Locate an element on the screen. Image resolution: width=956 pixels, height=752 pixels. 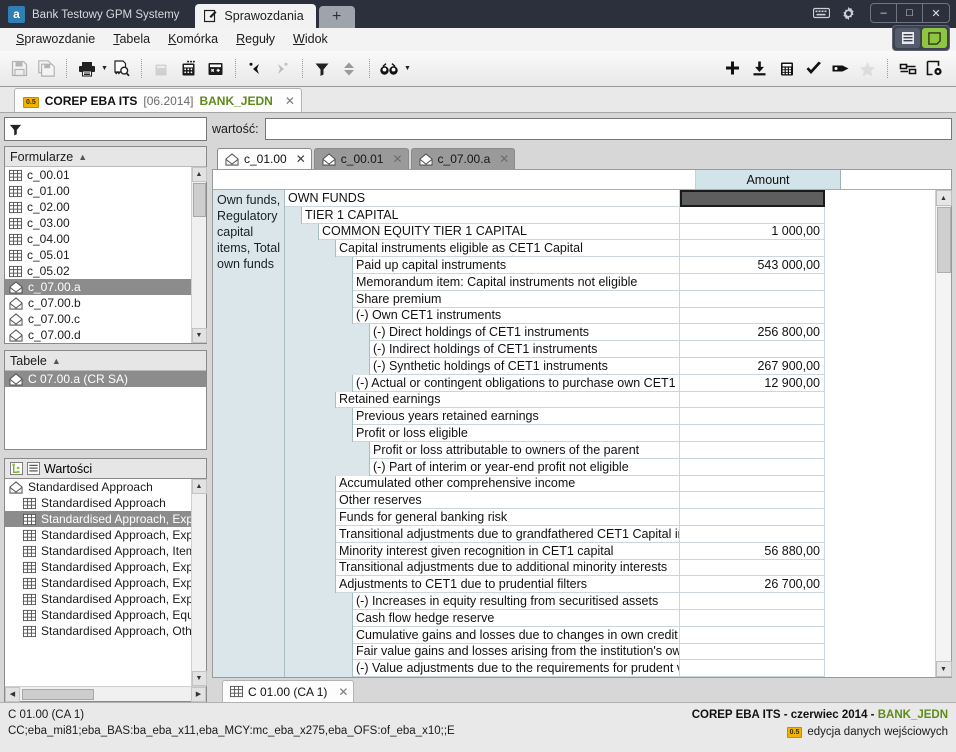
print-icon is located at coordinates (86, 69).